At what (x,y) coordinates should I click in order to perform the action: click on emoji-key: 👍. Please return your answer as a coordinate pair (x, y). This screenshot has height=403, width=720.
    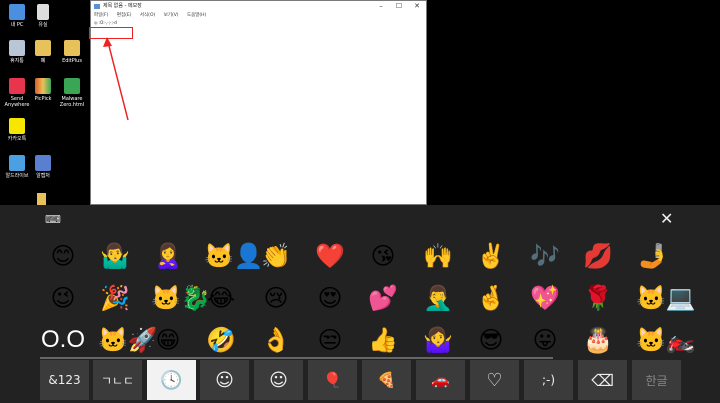
    Looking at the image, I should click on (383, 340).